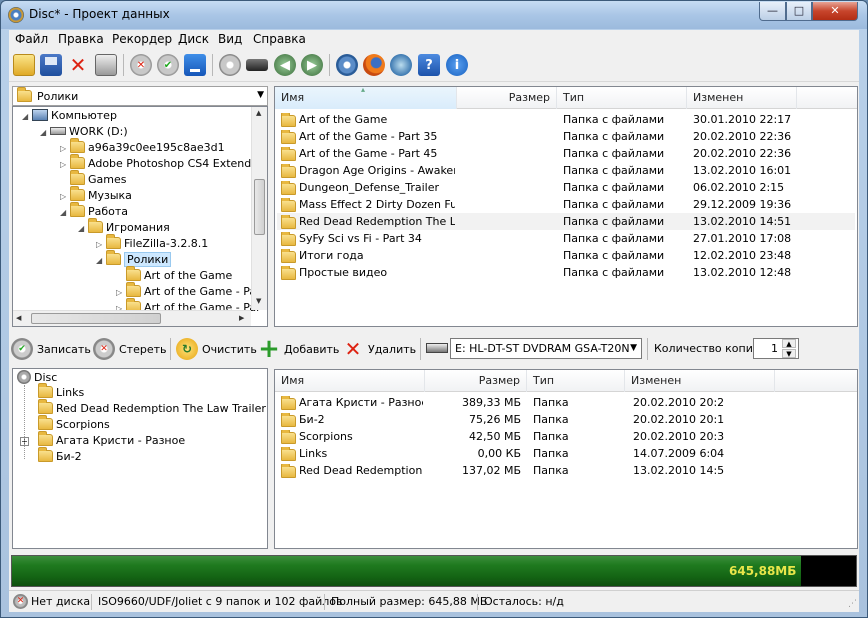 The height and width of the screenshot is (618, 868). Describe the element at coordinates (141, 65) in the screenshot. I see `disc-erase-icon: ✕` at that location.